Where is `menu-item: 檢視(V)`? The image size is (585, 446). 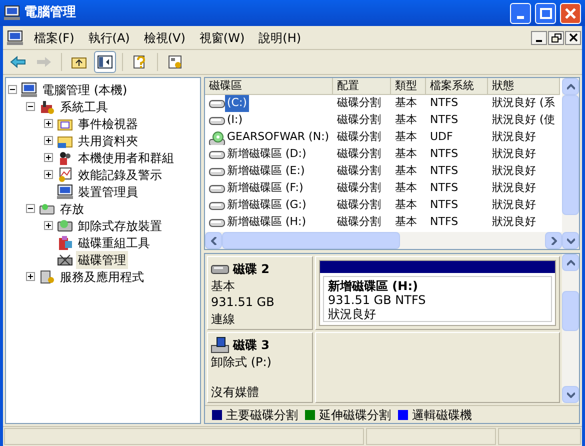
menu-item: 檢視(V) is located at coordinates (164, 37).